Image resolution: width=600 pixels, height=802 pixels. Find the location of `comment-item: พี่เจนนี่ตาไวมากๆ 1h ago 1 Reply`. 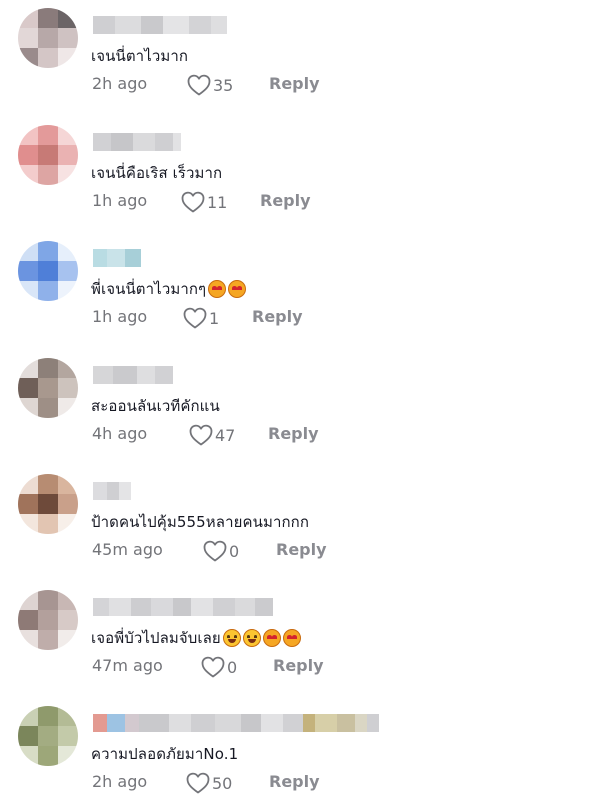

comment-item: พี่เจนนี่ตาไวมากๆ 1h ago 1 Reply is located at coordinates (300, 287).